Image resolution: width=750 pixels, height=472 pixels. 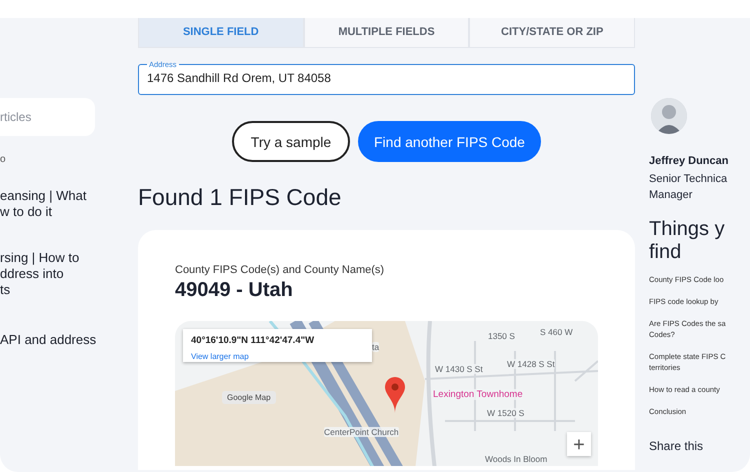 I want to click on result-value: 49049 - Utah, so click(x=234, y=290).